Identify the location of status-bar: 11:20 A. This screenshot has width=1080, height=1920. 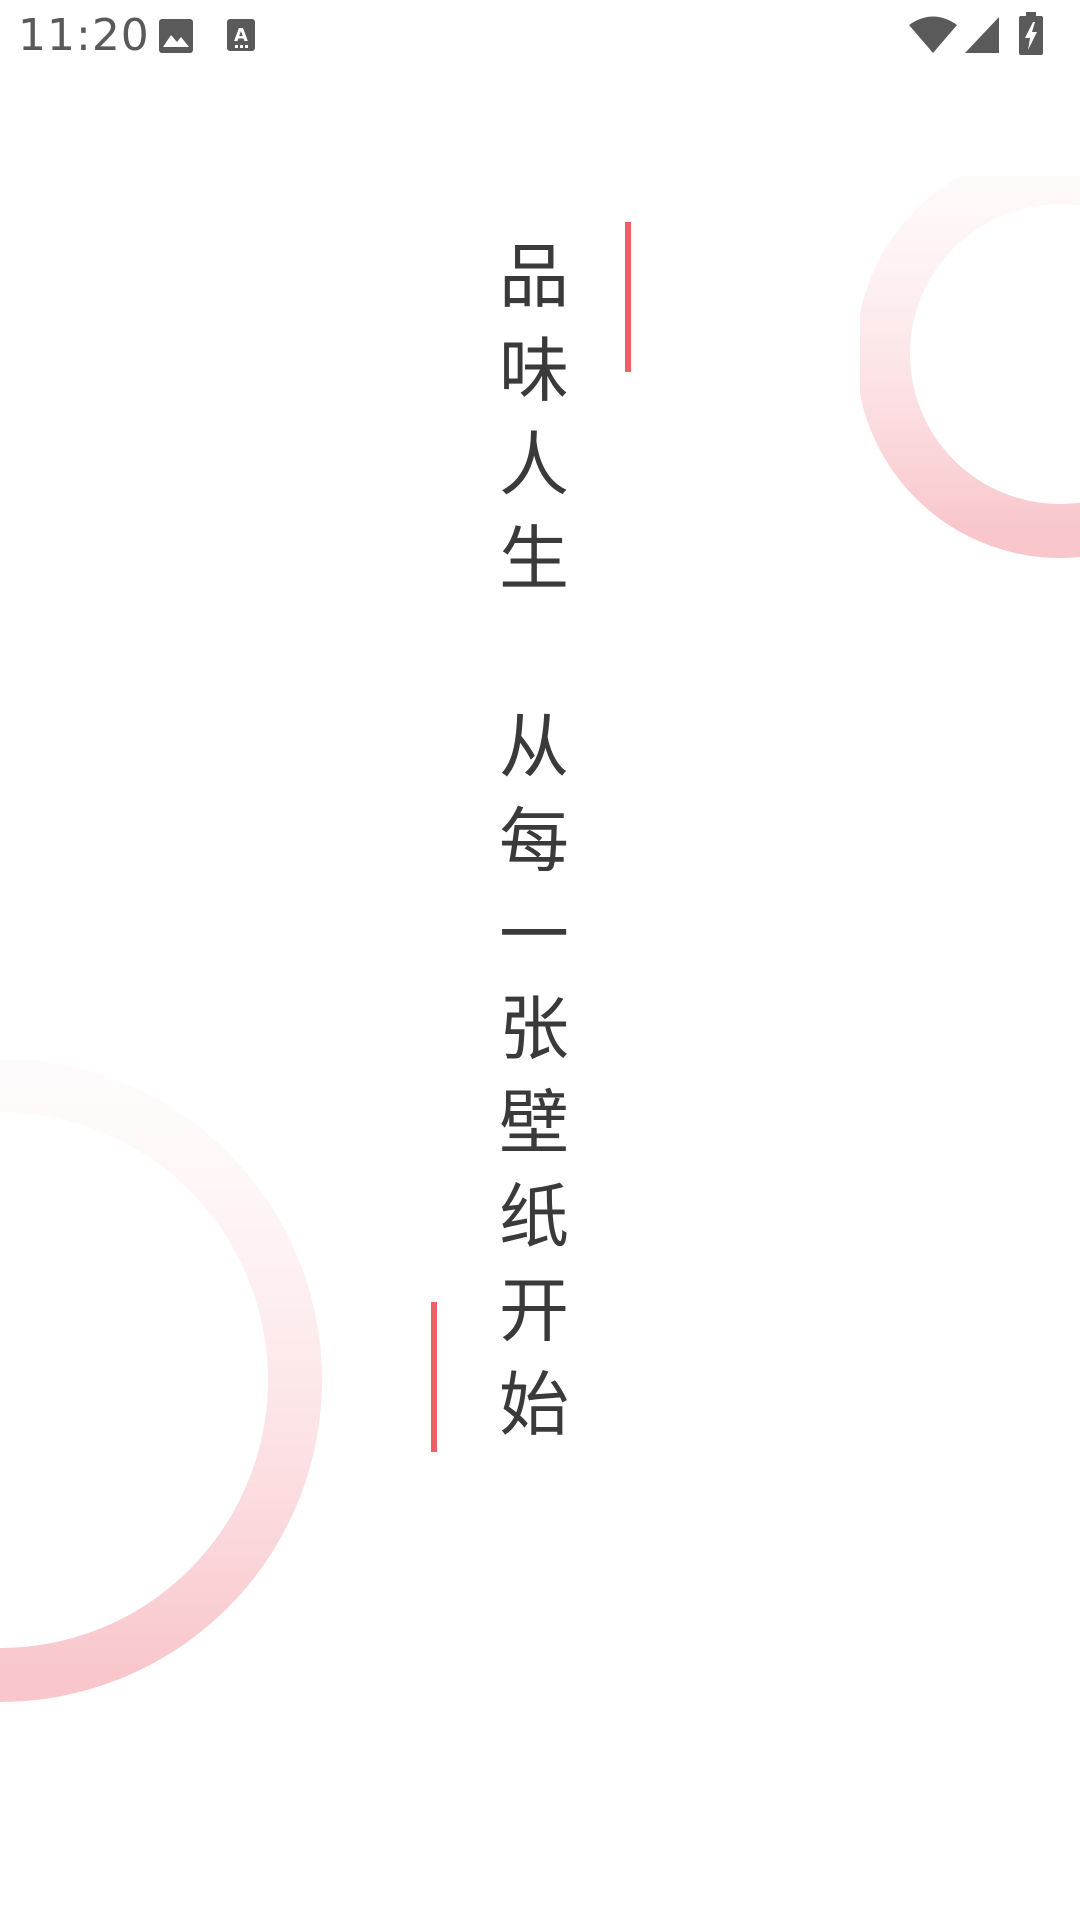
(540, 36).